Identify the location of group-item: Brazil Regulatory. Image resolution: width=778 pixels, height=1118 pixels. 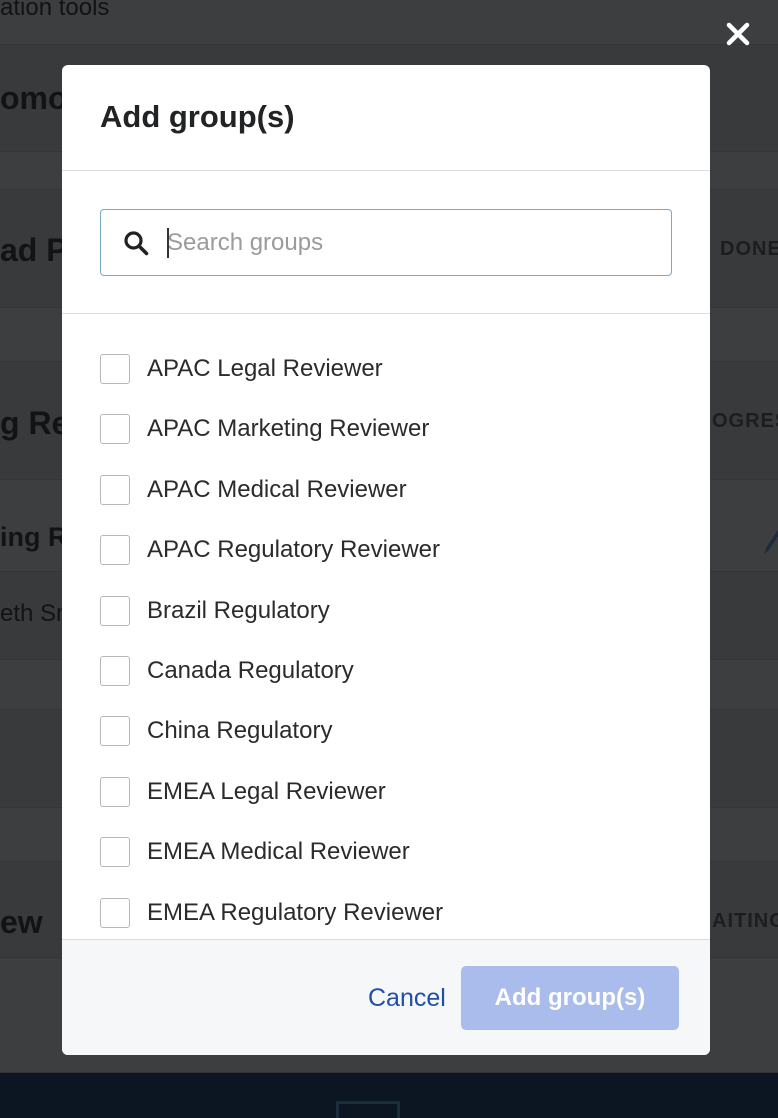
(386, 625).